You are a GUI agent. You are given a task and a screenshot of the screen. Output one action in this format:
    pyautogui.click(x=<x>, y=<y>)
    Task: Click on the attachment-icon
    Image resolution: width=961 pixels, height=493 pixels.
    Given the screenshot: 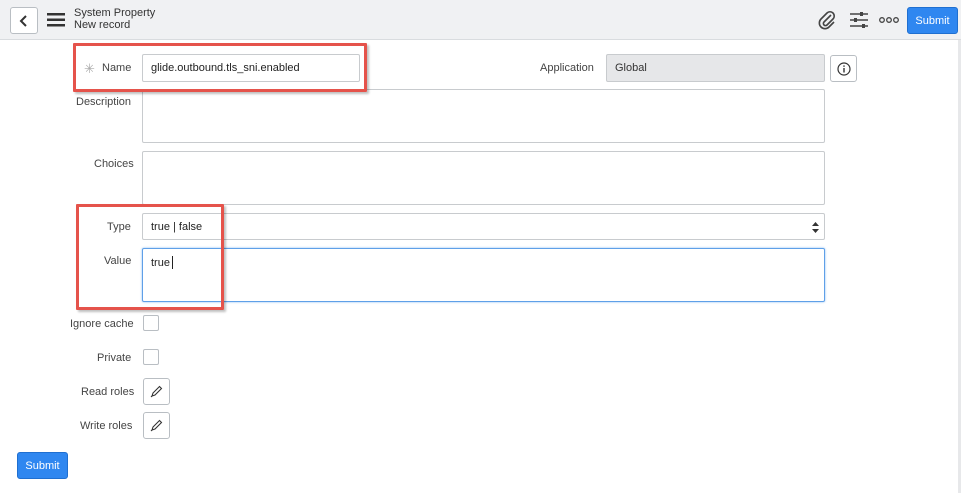 What is the action you would take?
    pyautogui.click(x=827, y=20)
    